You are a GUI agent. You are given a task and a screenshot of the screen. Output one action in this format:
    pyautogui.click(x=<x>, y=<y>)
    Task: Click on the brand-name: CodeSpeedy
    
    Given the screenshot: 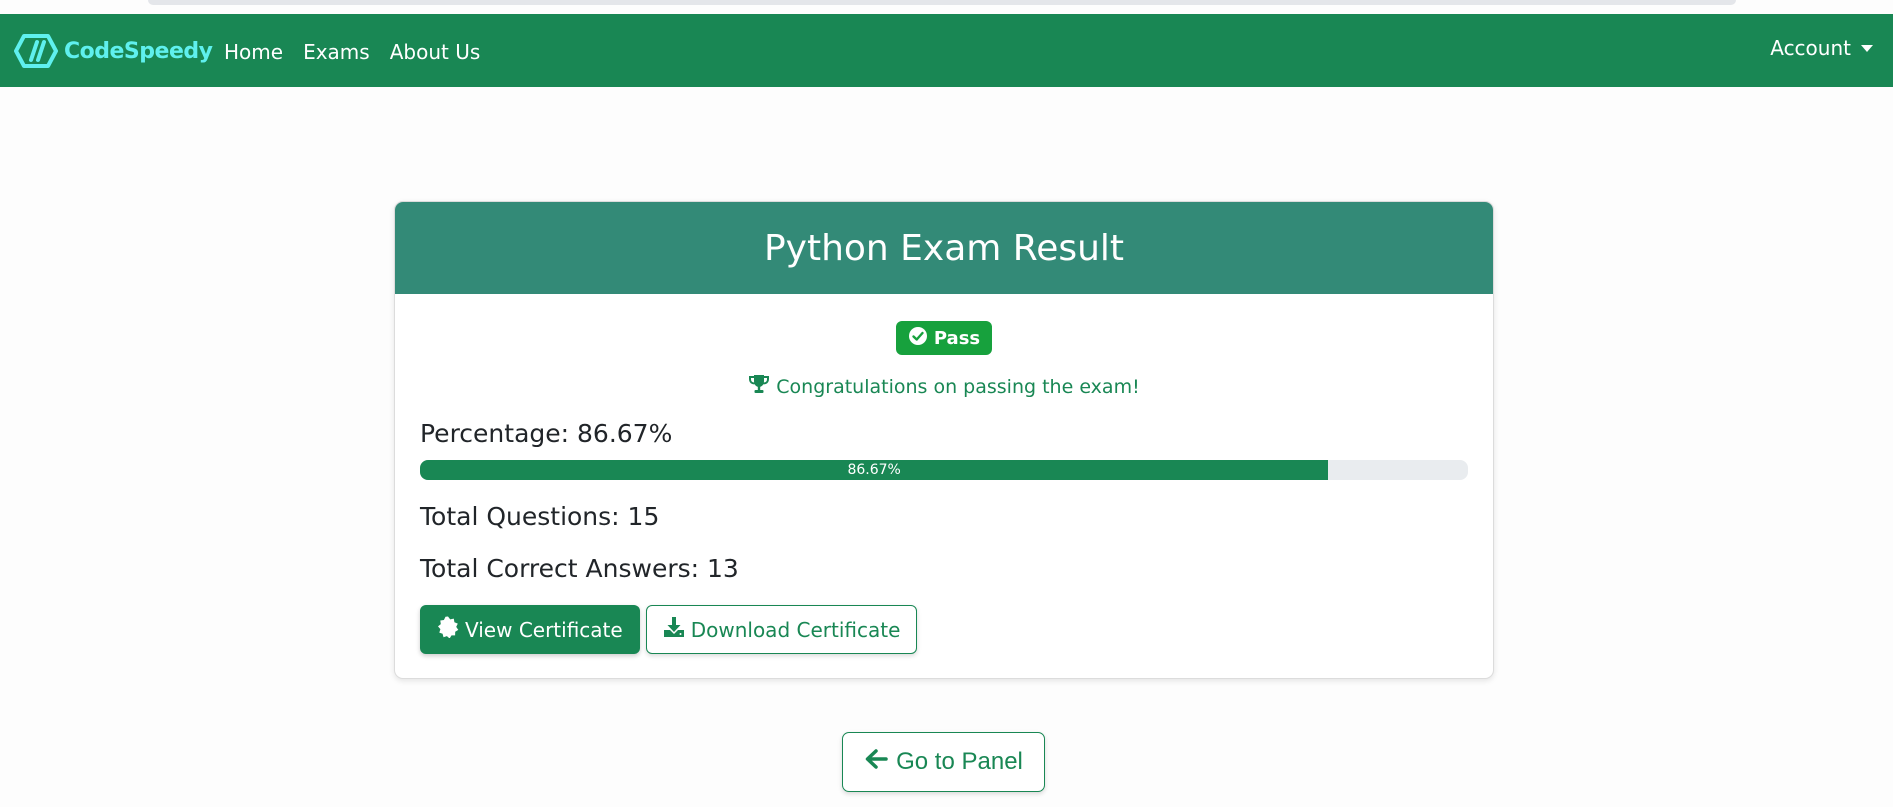 What is the action you would take?
    pyautogui.click(x=138, y=51)
    